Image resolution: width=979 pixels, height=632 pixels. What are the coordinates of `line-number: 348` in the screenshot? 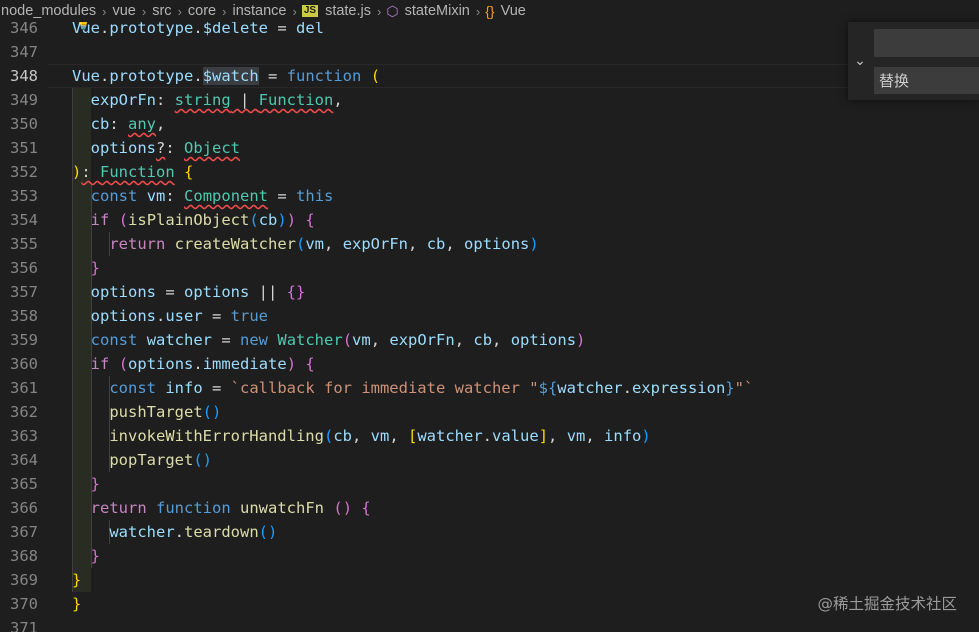 It's located at (24, 76).